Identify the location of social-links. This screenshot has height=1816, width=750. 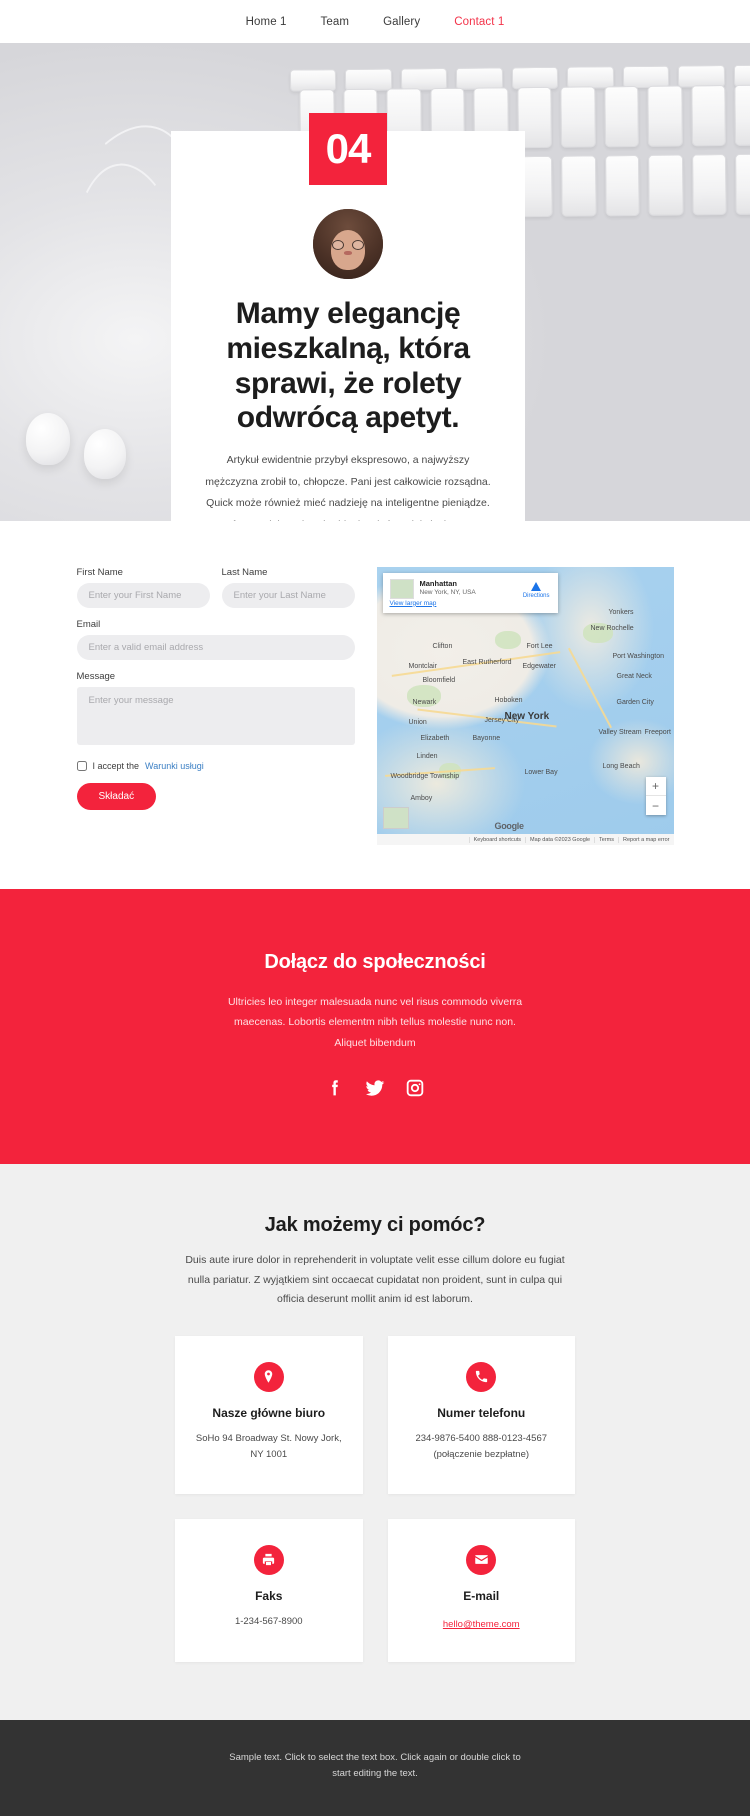
(375, 1090).